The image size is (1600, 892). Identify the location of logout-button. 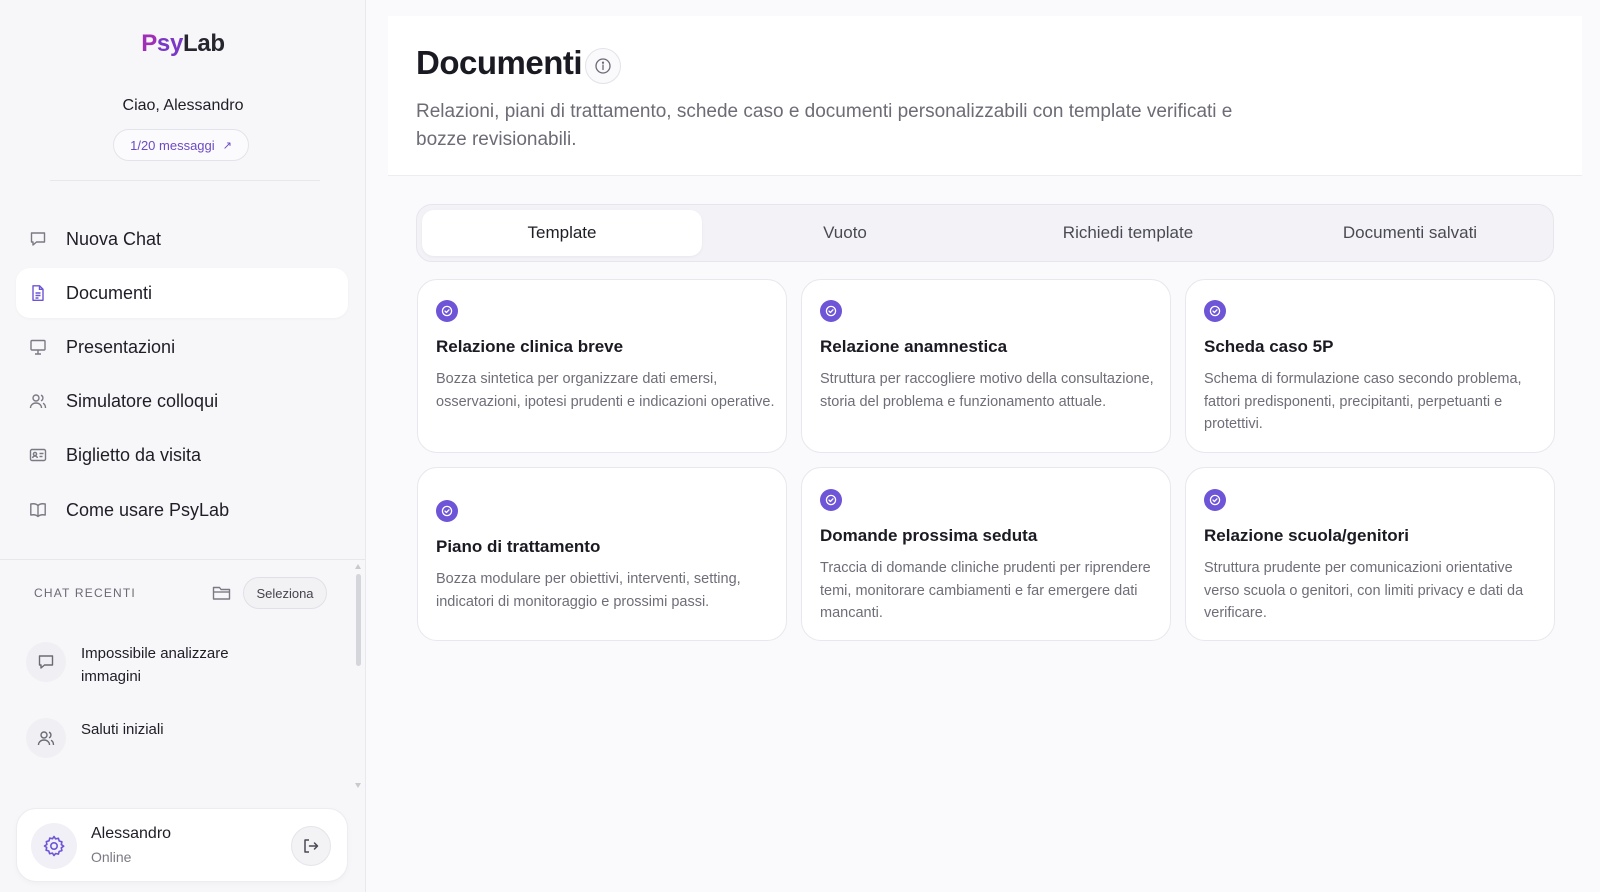
(311, 846).